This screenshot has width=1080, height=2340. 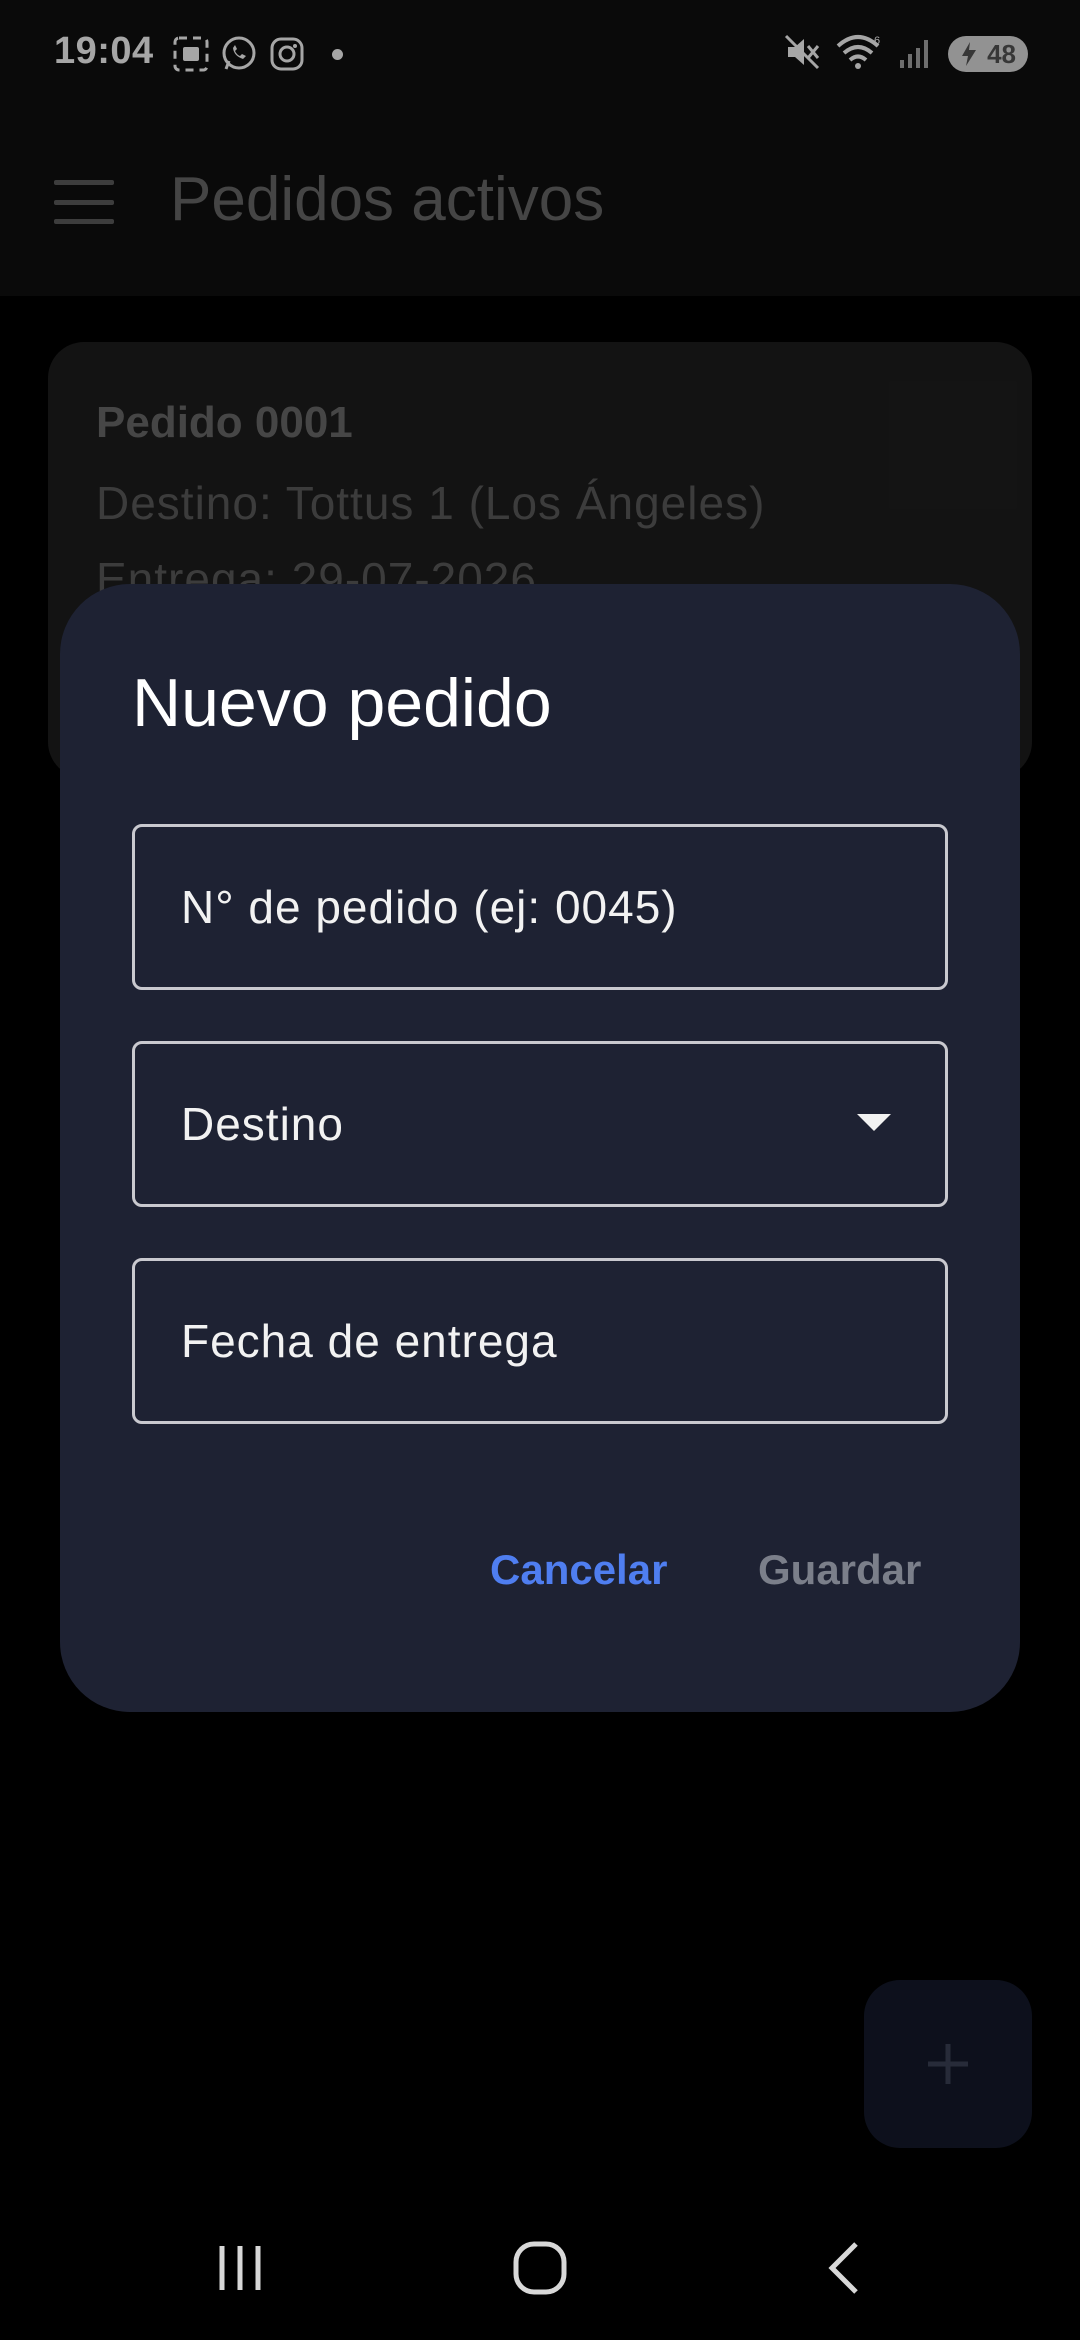 I want to click on home-icon, so click(x=540, y=2270).